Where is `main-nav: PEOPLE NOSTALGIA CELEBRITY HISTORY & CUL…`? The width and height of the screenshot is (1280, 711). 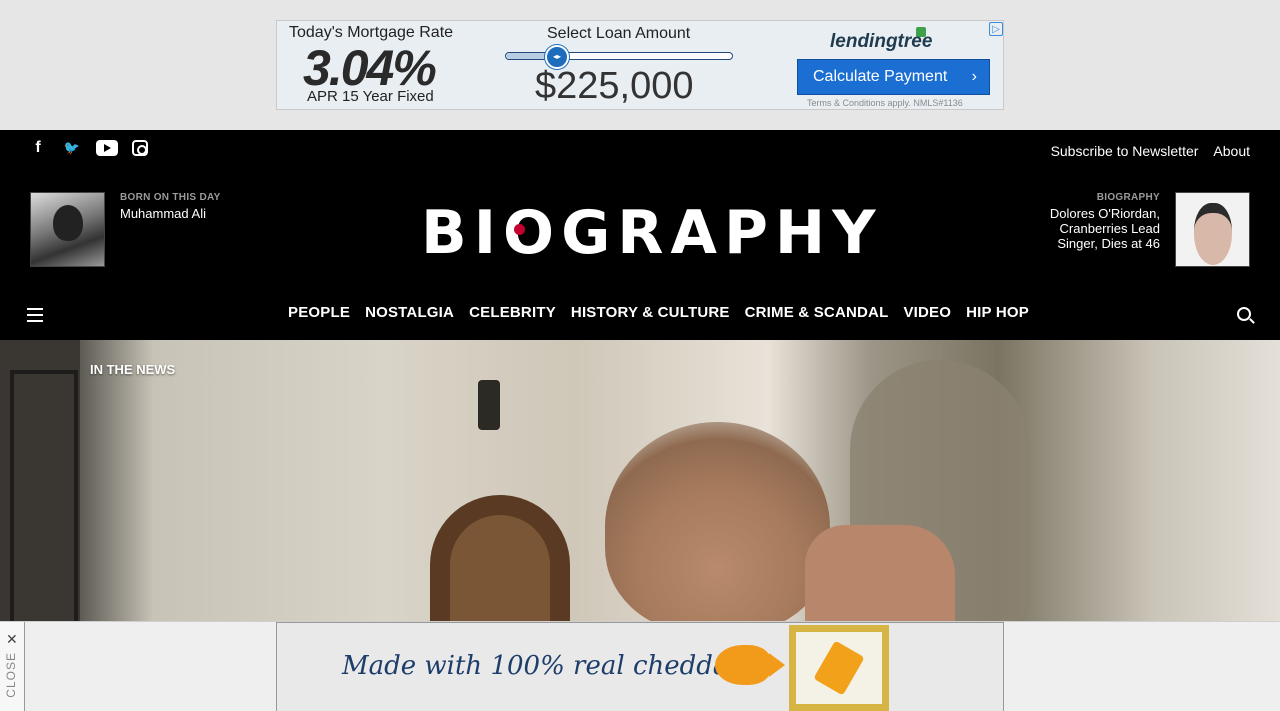 main-nav: PEOPLE NOSTALGIA CELEBRITY HISTORY & CUL… is located at coordinates (658, 312).